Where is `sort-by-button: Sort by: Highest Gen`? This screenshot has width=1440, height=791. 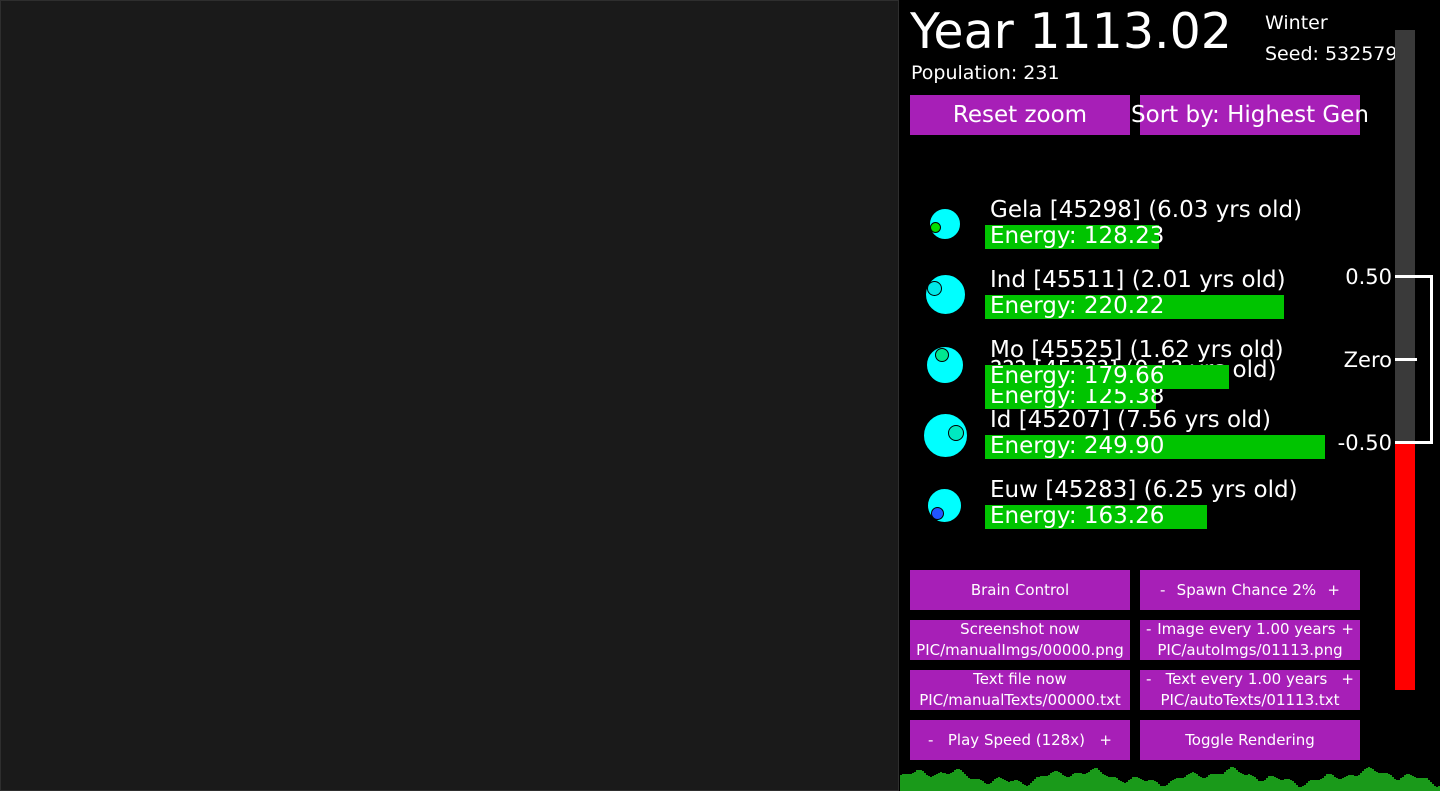 sort-by-button: Sort by: Highest Gen is located at coordinates (1250, 115).